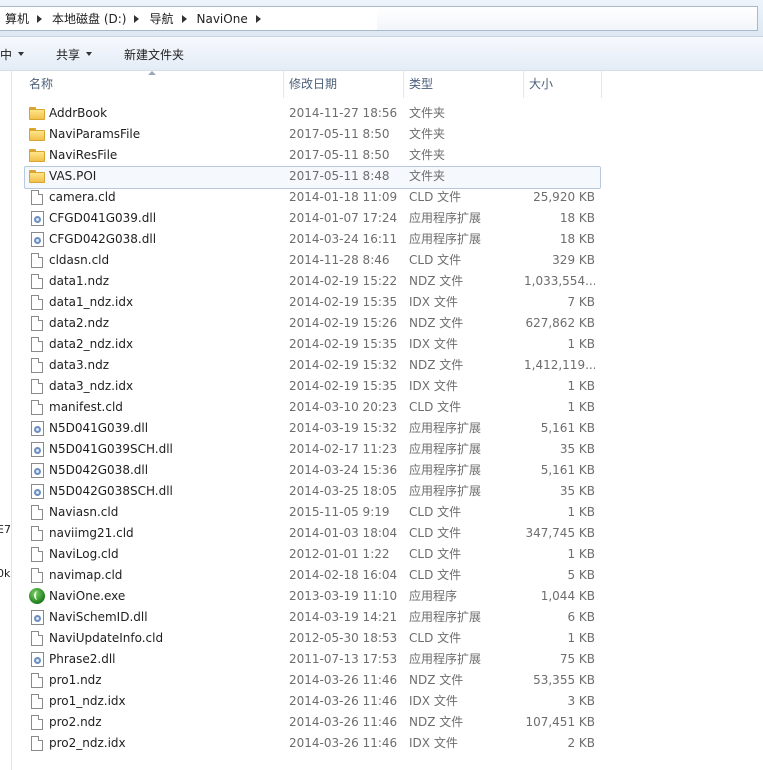 The image size is (763, 770). I want to click on file-name: data1.ndz, so click(79, 281).